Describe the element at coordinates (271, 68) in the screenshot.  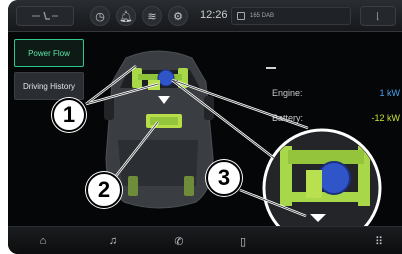
I see `status-dash` at that location.